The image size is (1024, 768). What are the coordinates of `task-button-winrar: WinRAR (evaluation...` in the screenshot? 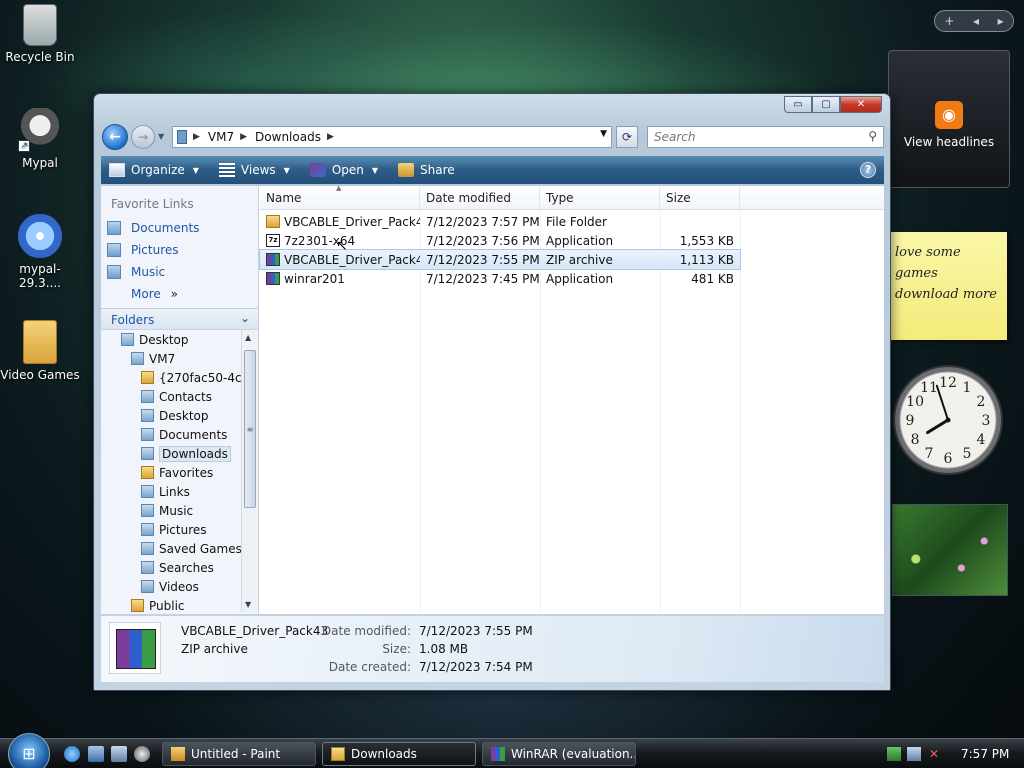 It's located at (559, 754).